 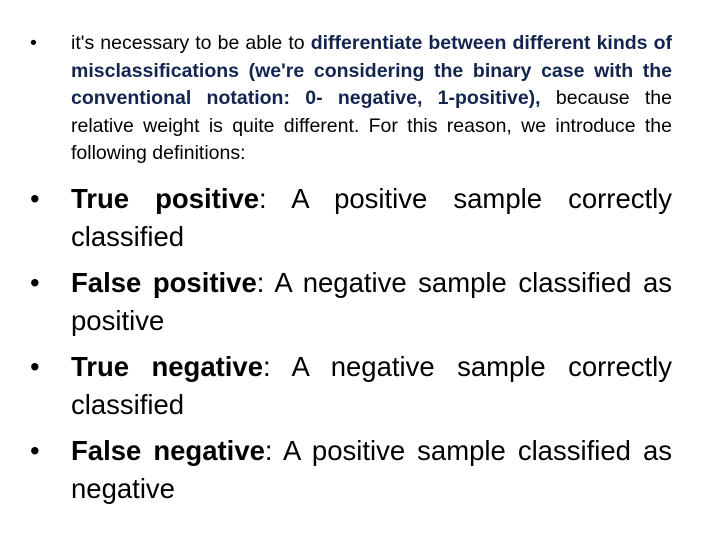 What do you see at coordinates (191, 43) in the screenshot?
I see `intro-lead: it's necessary to be able to` at bounding box center [191, 43].